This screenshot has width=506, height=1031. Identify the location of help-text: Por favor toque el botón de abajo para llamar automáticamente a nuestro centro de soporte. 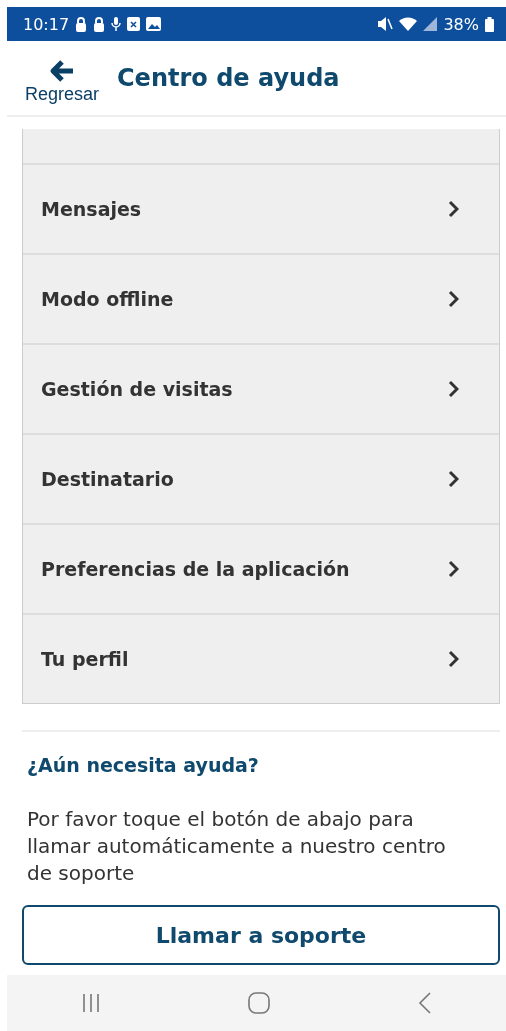
(237, 846).